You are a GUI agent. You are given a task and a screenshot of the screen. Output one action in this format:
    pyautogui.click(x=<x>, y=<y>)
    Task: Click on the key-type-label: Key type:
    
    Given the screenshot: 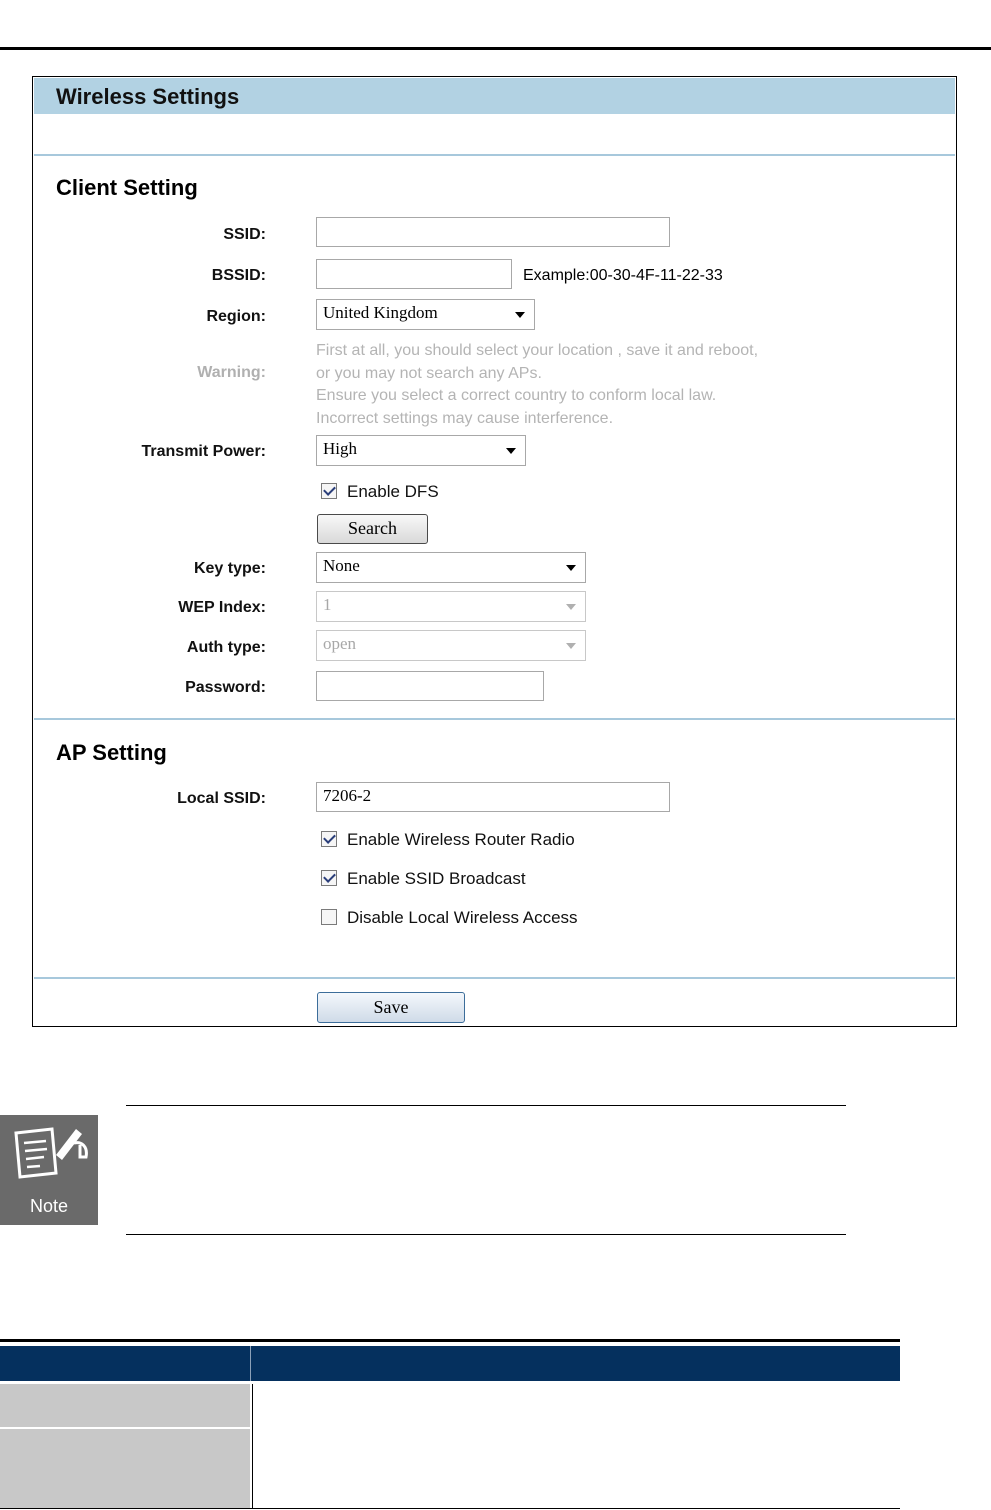 What is the action you would take?
    pyautogui.click(x=229, y=568)
    